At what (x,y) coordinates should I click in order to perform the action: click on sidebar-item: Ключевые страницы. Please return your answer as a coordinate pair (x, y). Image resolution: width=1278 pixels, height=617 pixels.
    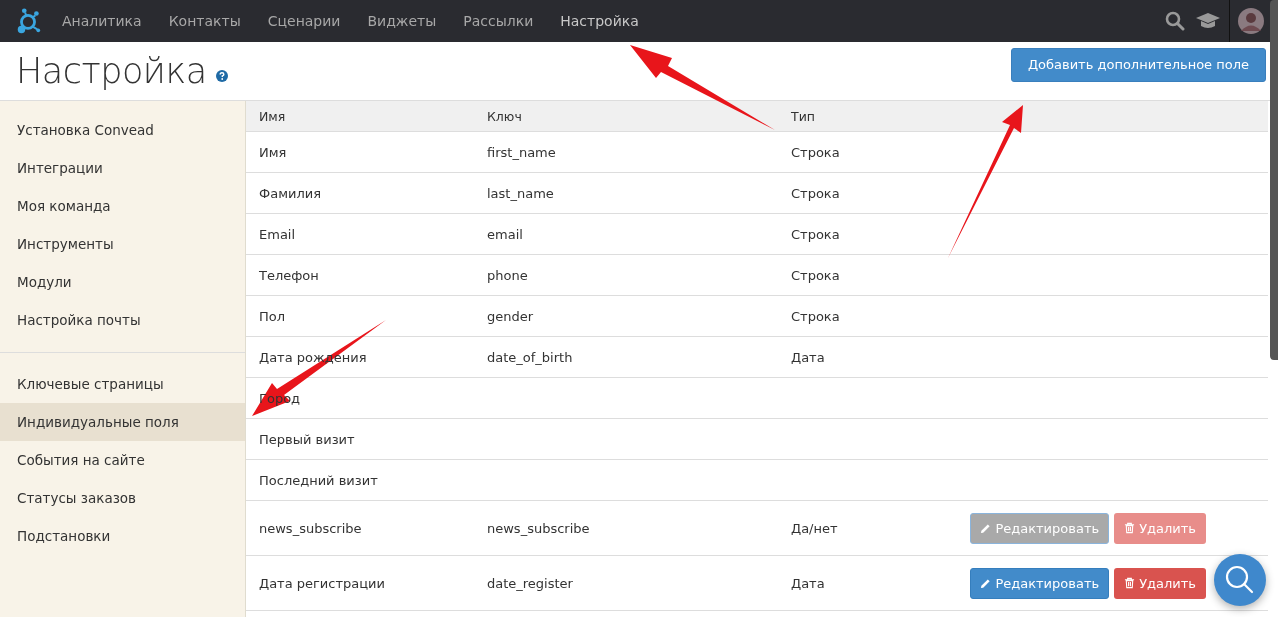
    Looking at the image, I should click on (122, 384).